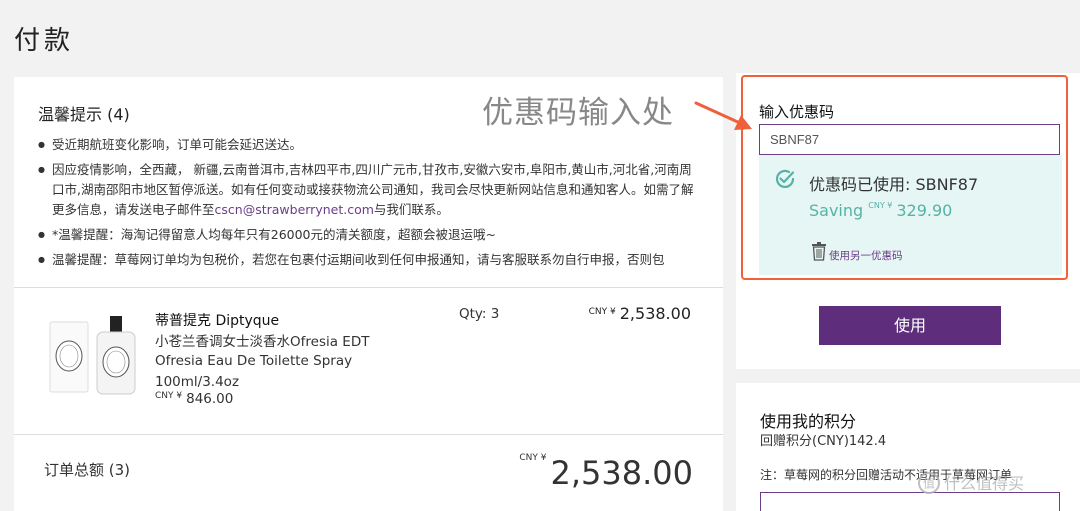  Describe the element at coordinates (639, 313) in the screenshot. I see `product-line-total: CNY ¥2,538.00` at that location.